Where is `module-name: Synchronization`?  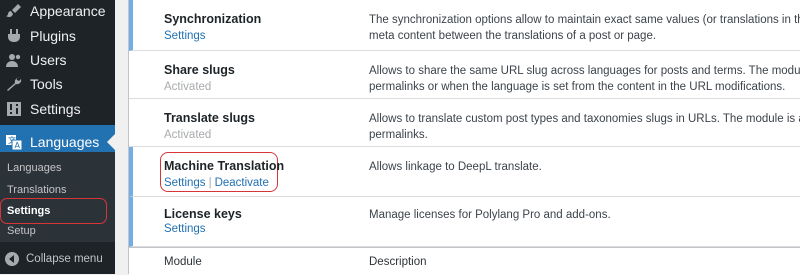 module-name: Synchronization is located at coordinates (213, 19).